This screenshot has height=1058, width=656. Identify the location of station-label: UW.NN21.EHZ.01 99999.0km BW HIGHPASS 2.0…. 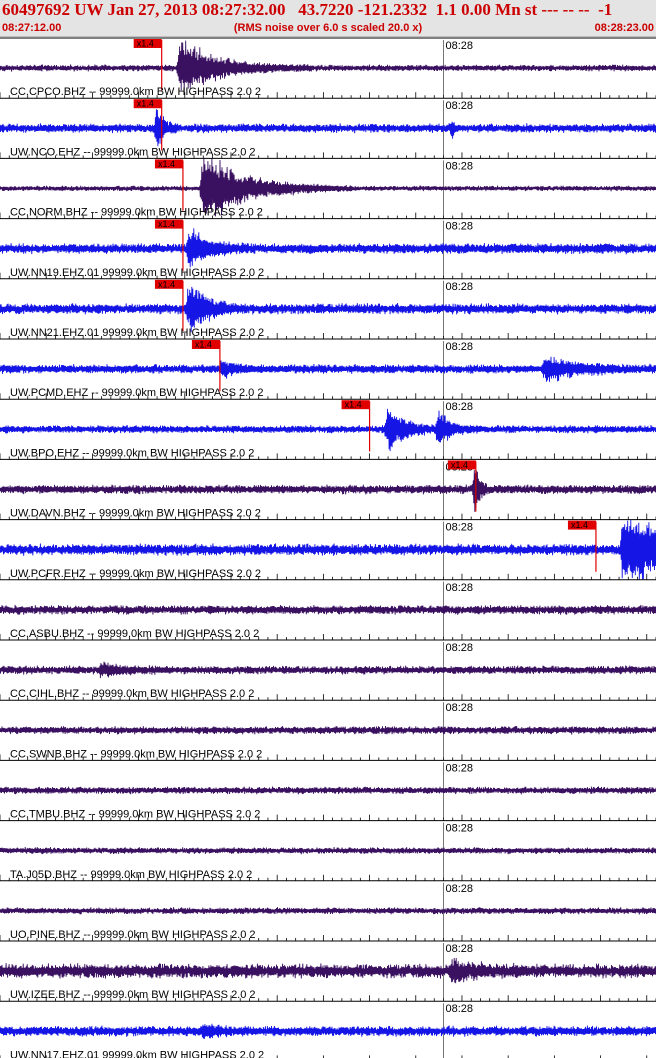
(137, 333).